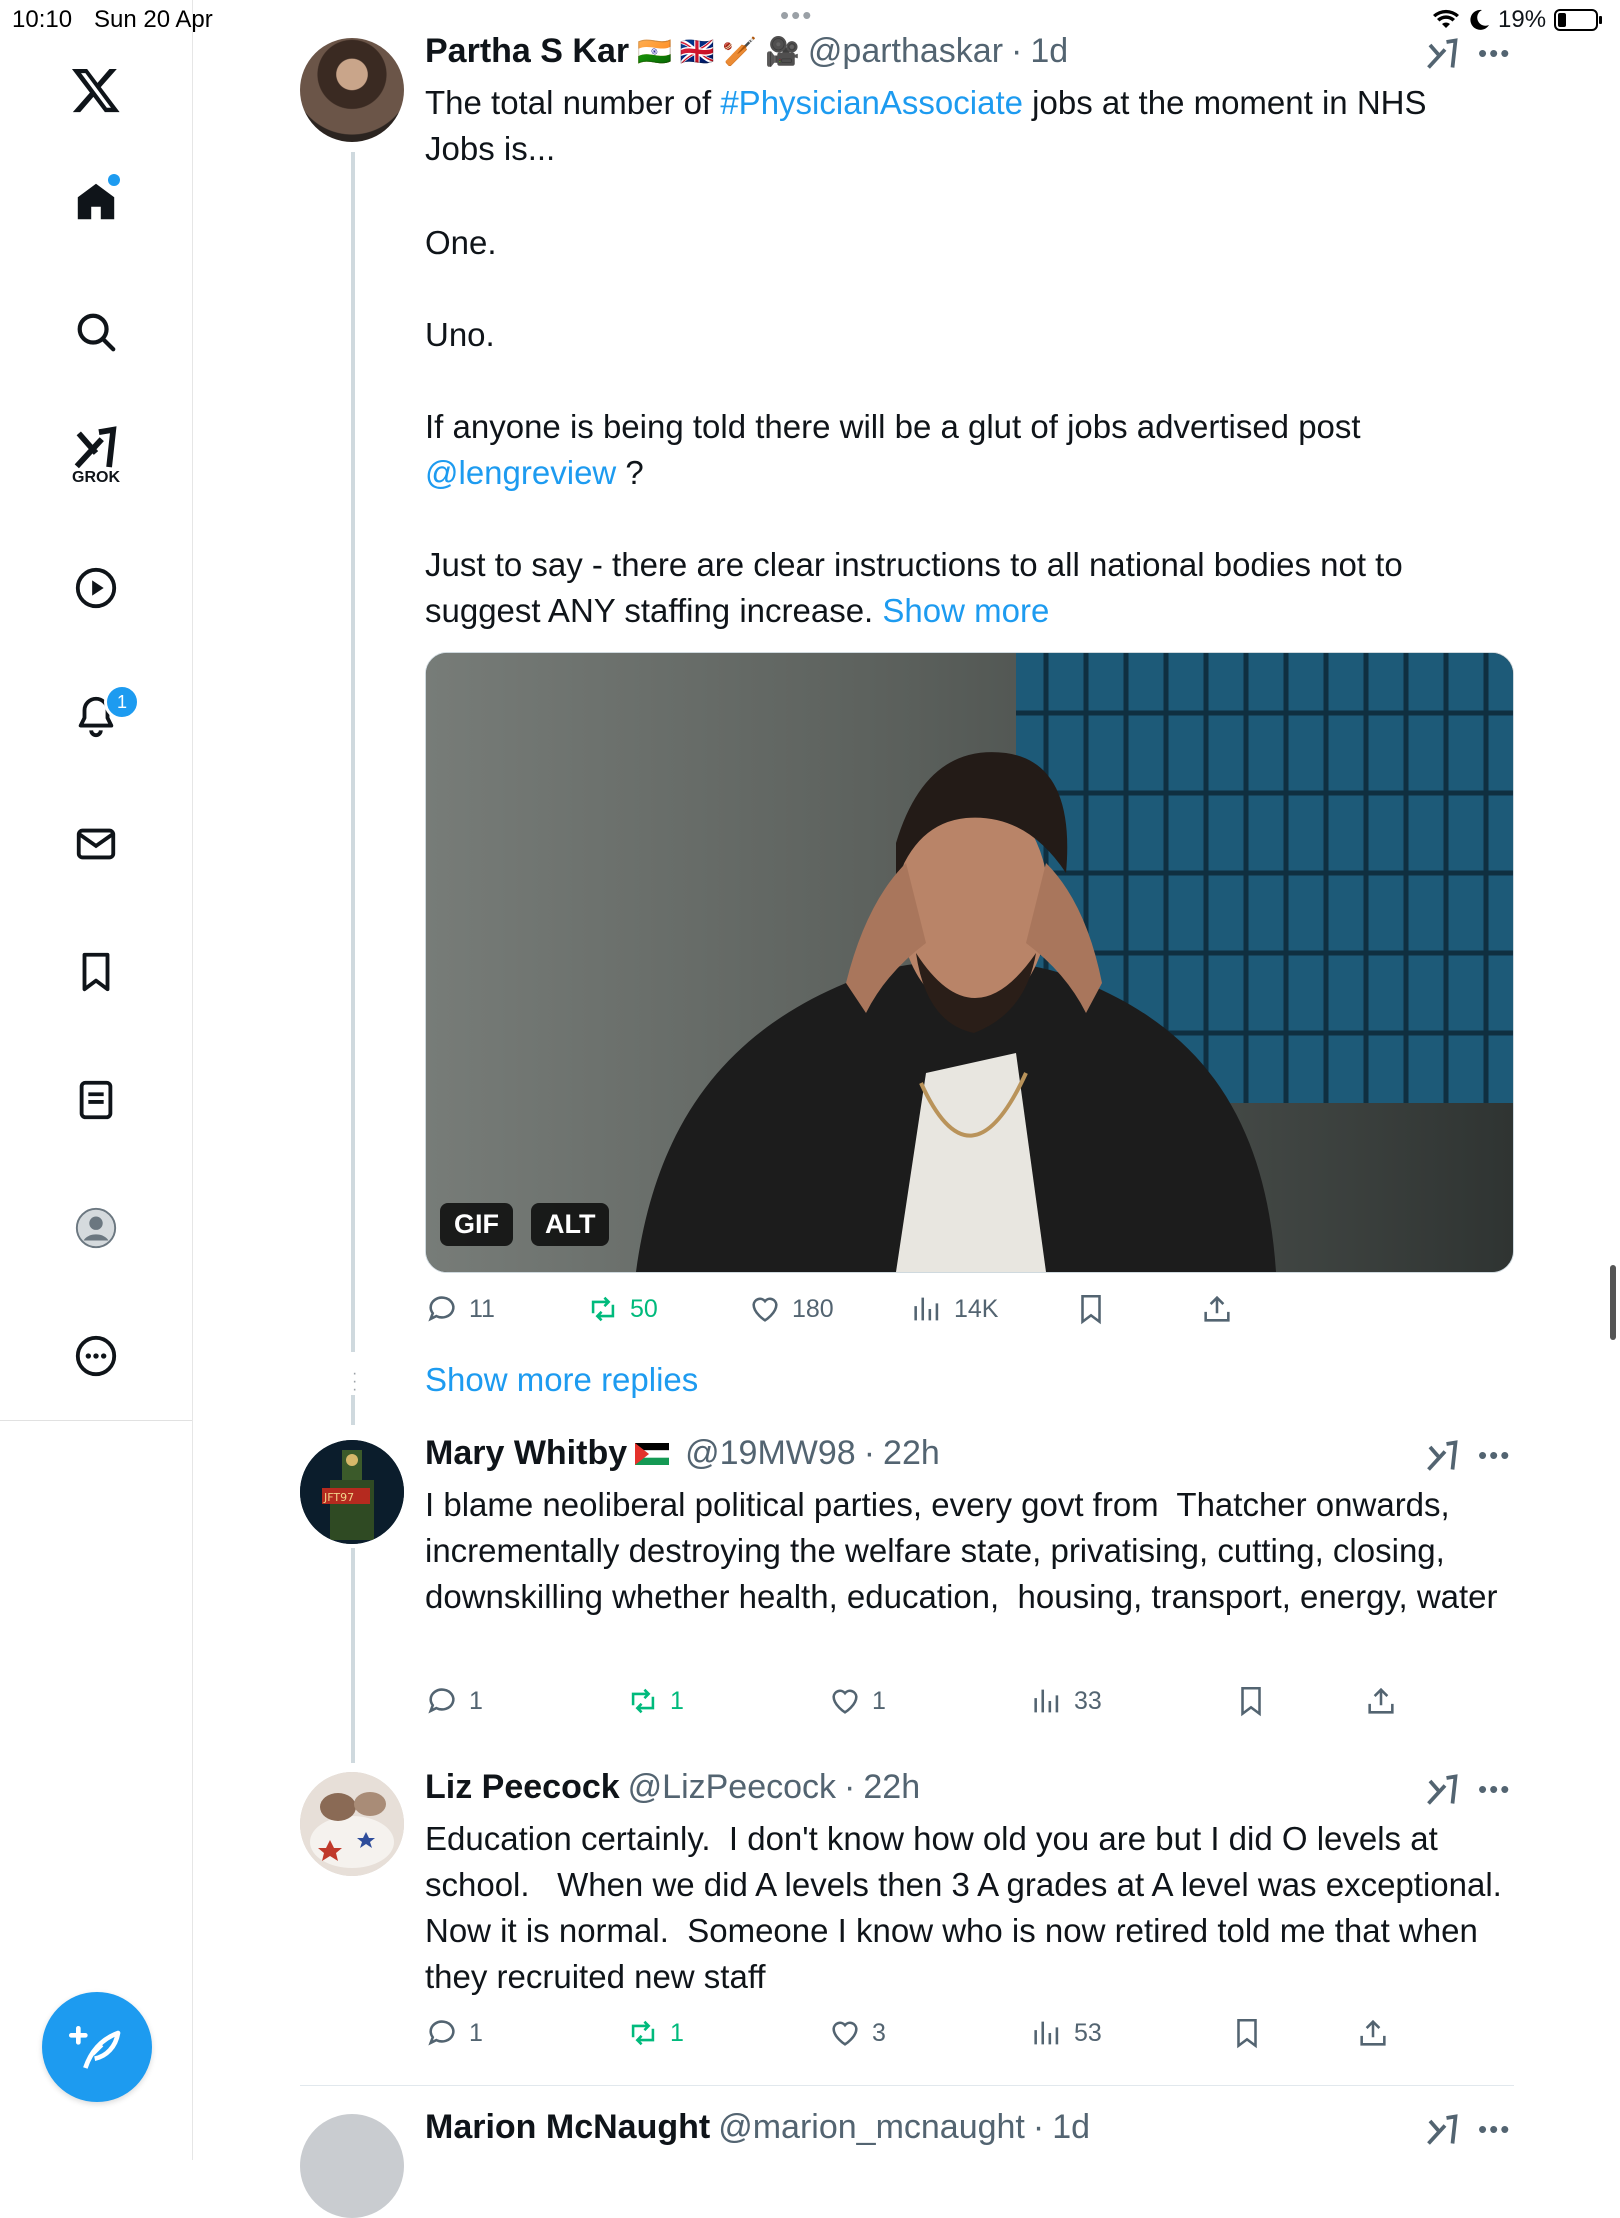 This screenshot has width=1620, height=2218. I want to click on more-icon, so click(96, 1356).